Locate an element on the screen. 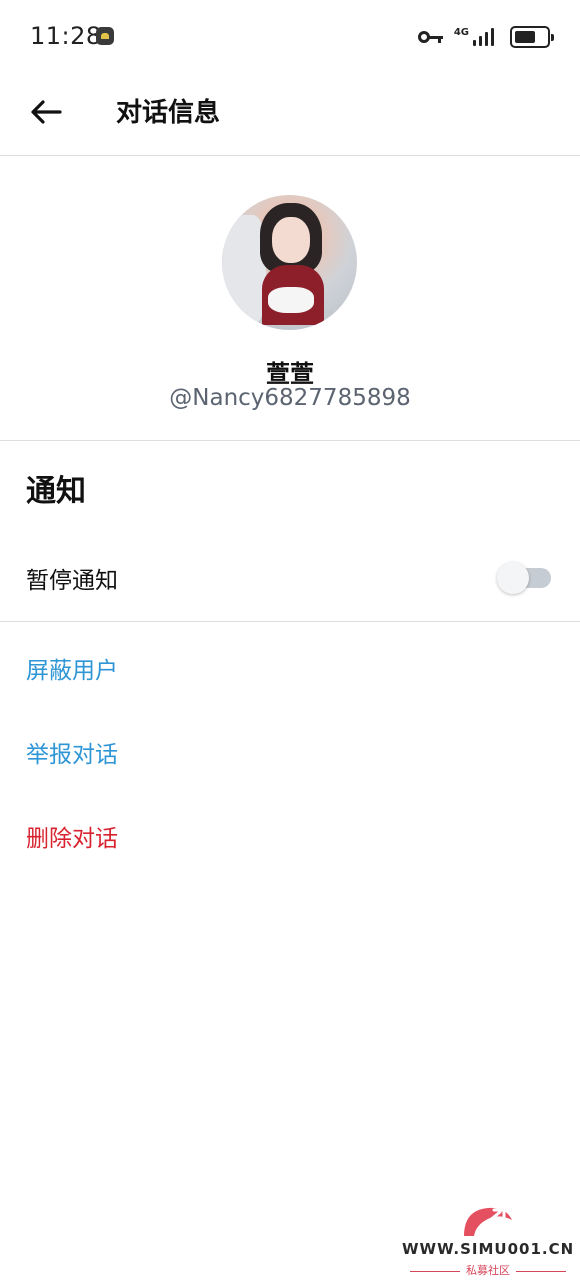  watermark-url: WWW.SIMU001.CN is located at coordinates (488, 1249).